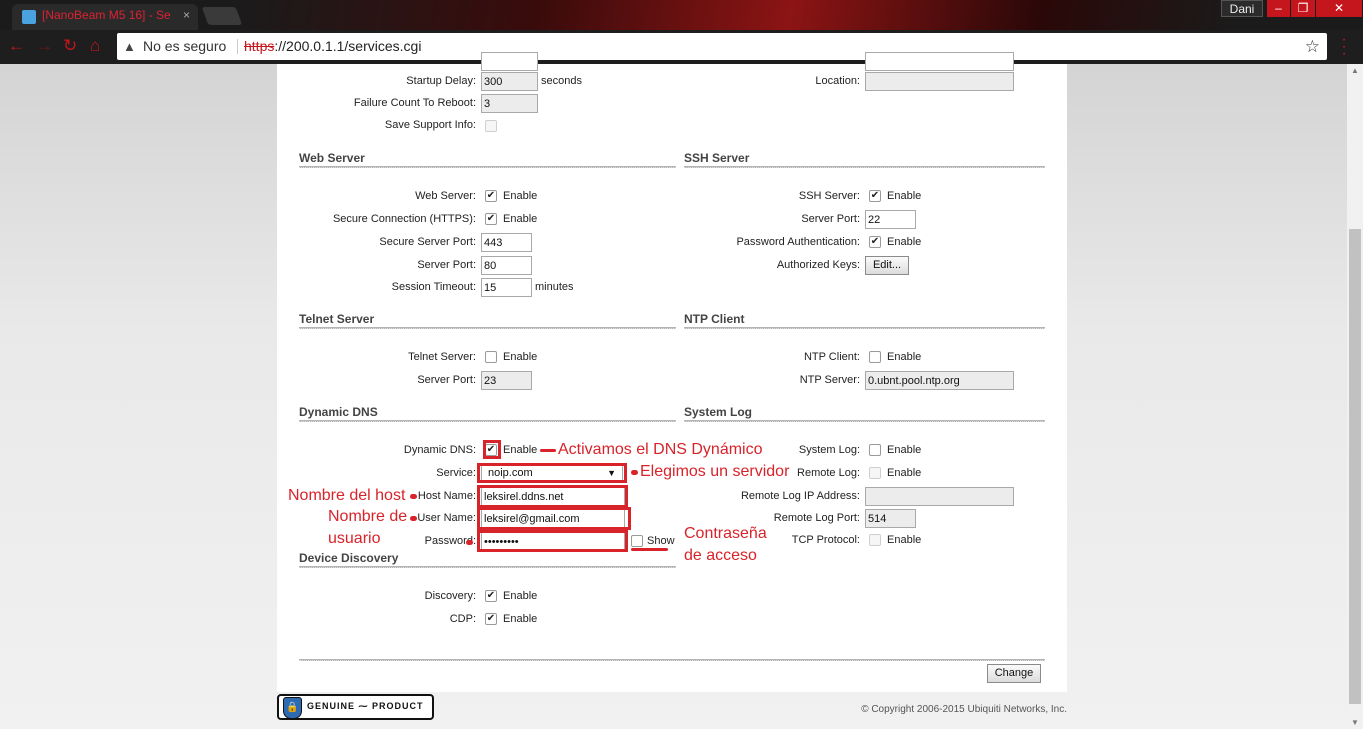 The image size is (1363, 729). I want to click on host-name-annotation: Nombre del host, so click(347, 495).